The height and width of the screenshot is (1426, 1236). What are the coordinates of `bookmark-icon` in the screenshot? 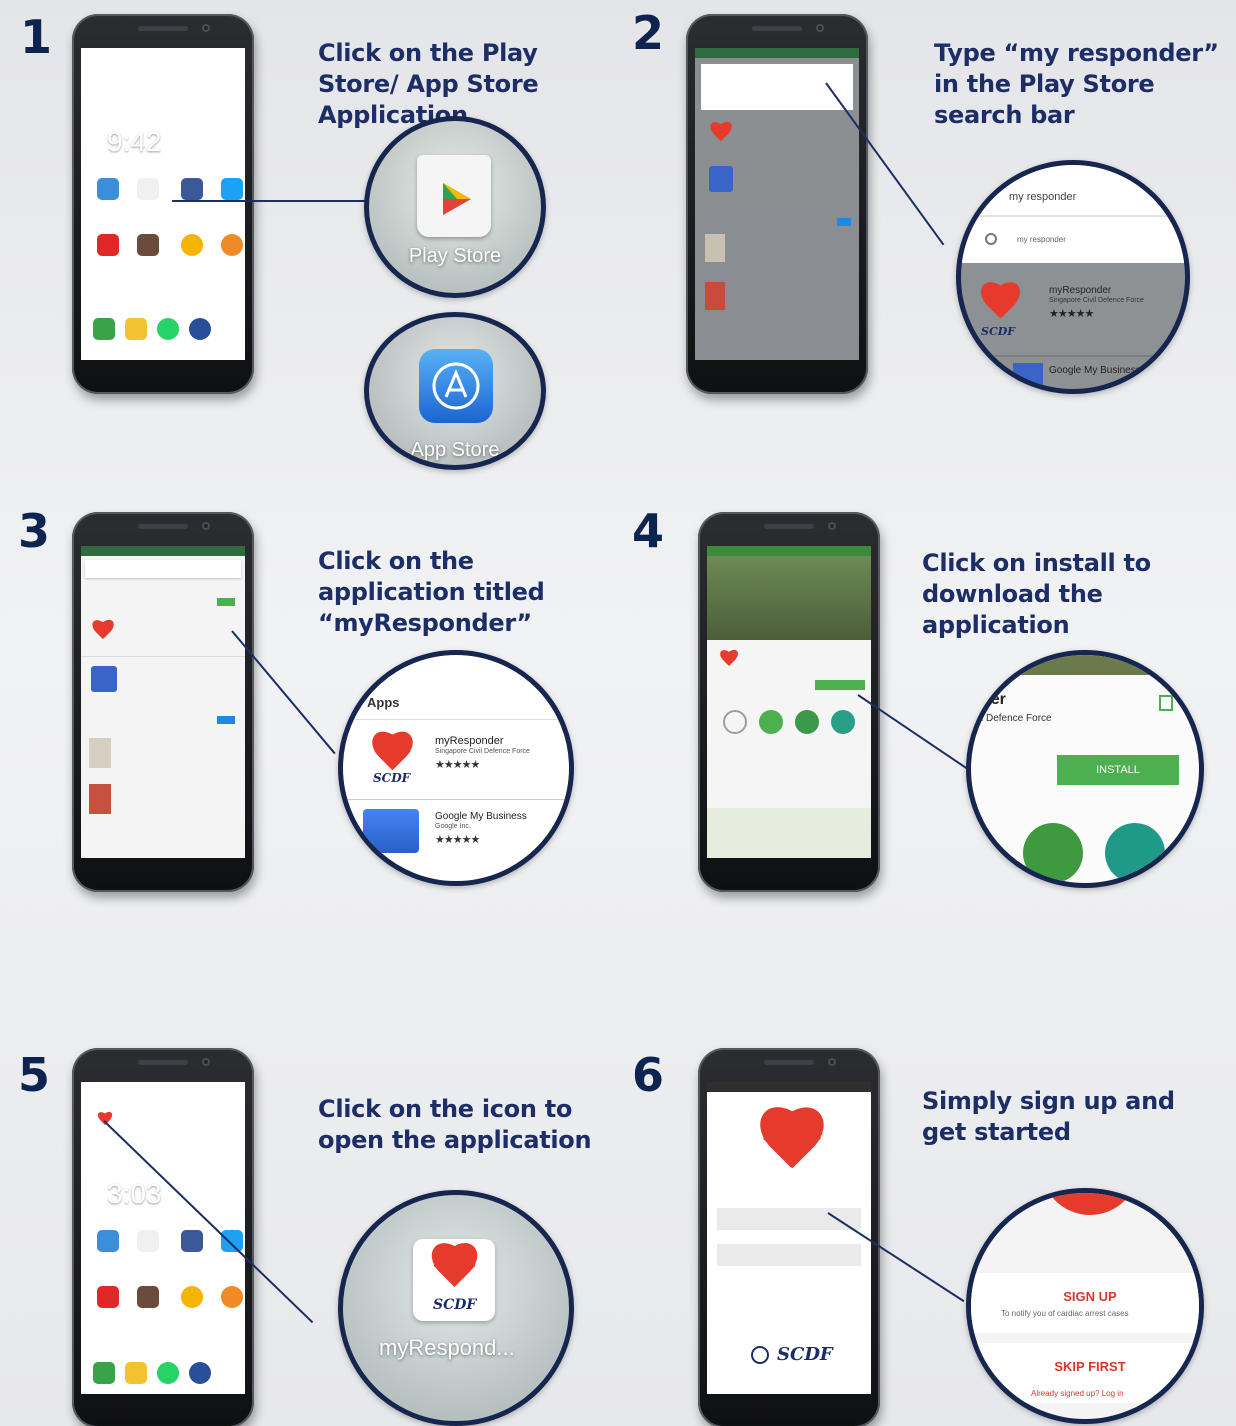 It's located at (1166, 703).